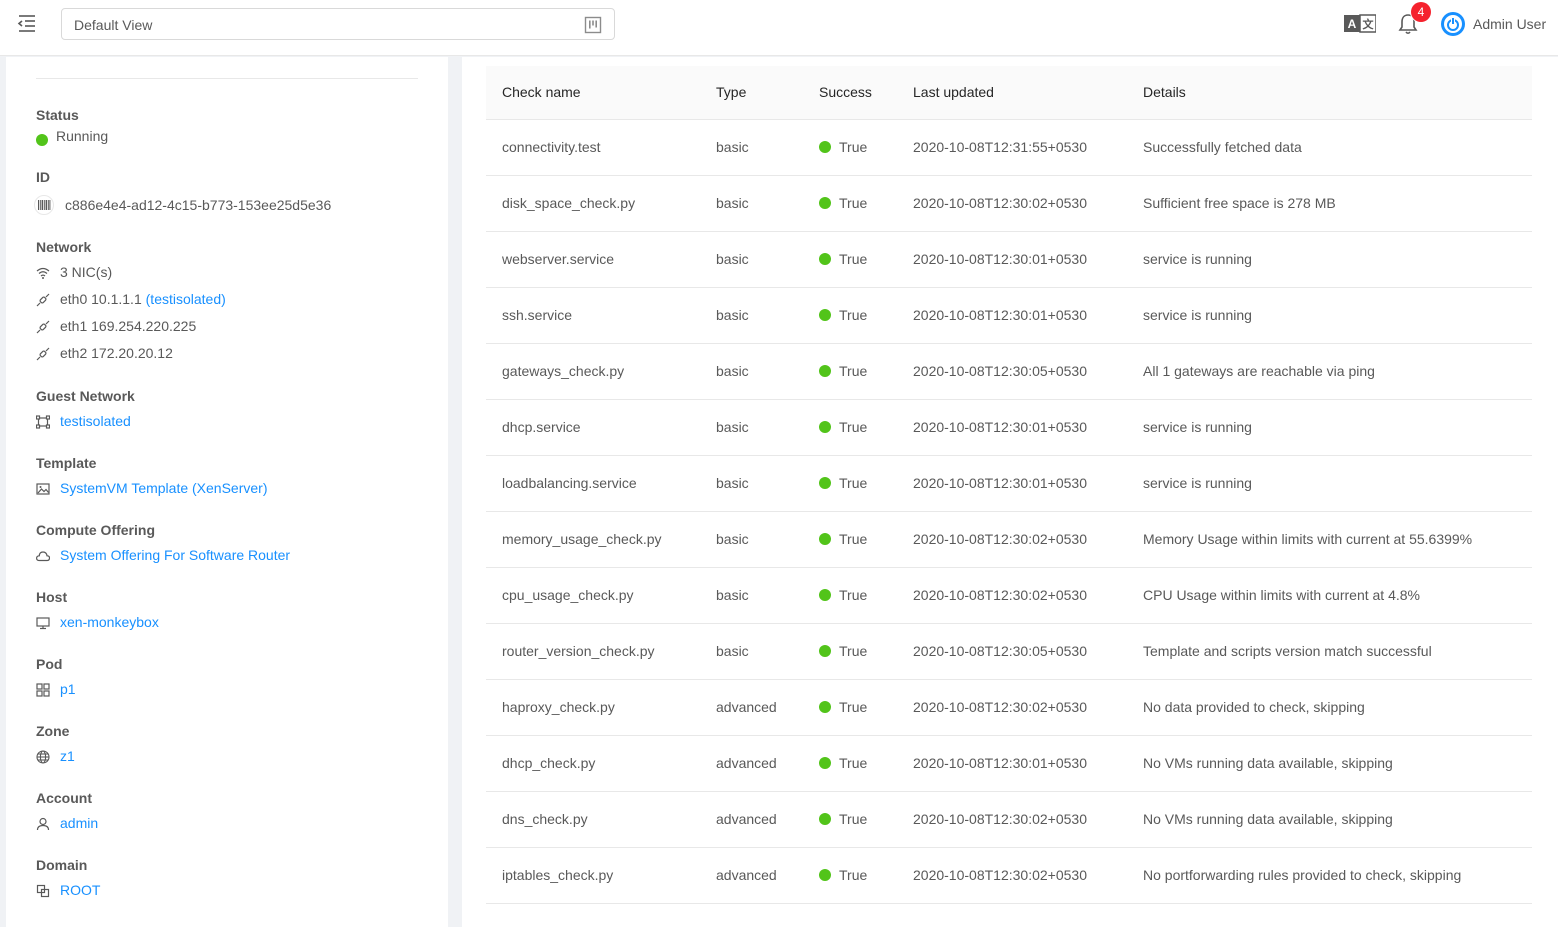 Image resolution: width=1558 pixels, height=927 pixels. What do you see at coordinates (593, 371) in the screenshot?
I see `check-name-cell: gateways_check.py` at bounding box center [593, 371].